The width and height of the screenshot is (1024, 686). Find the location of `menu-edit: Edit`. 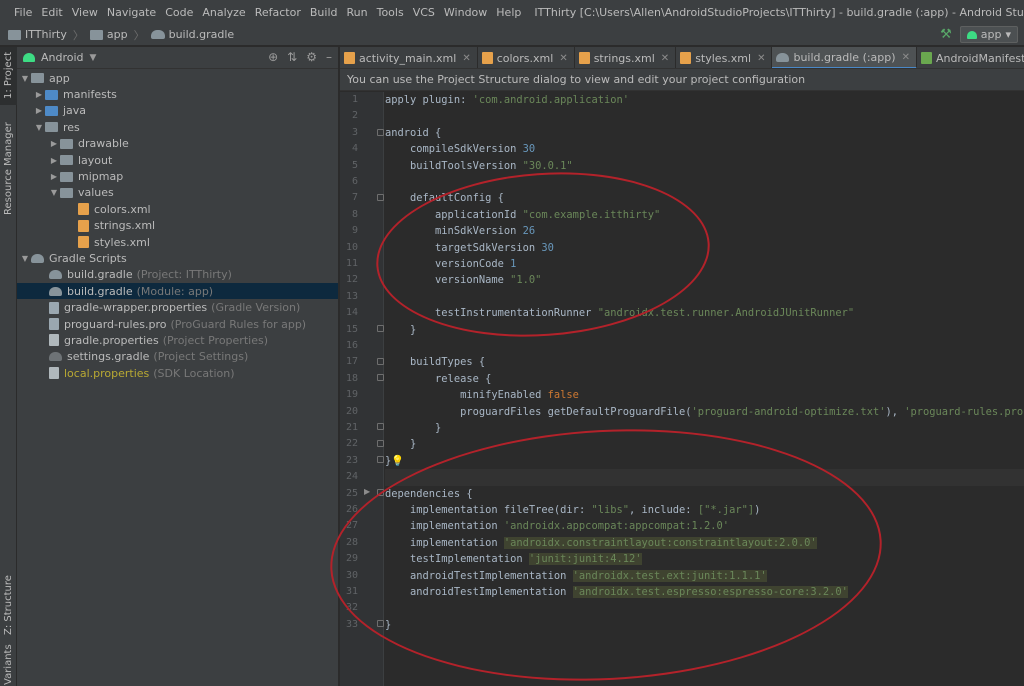

menu-edit: Edit is located at coordinates (51, 12).